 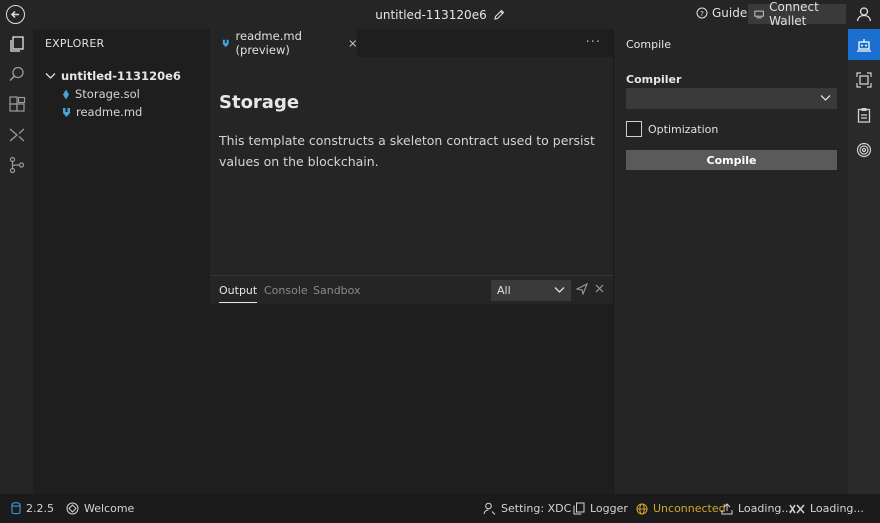 I want to click on tab-readme-preview: readme.md (preview), so click(x=283, y=43).